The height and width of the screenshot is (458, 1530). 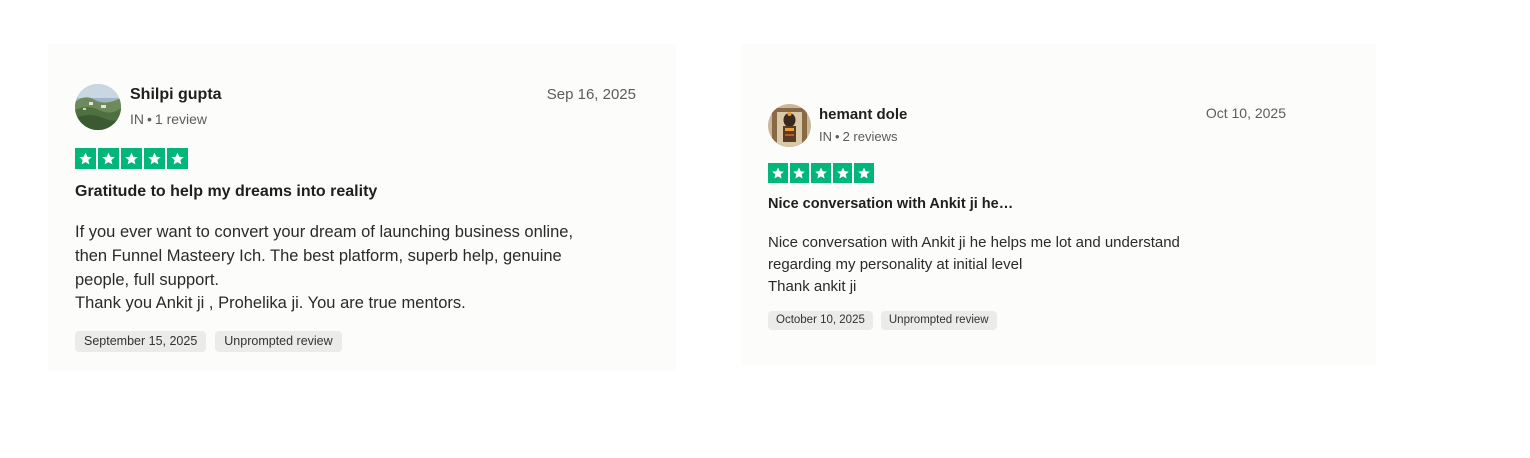 I want to click on reviewer-meta: IN • 1 review, so click(x=168, y=119).